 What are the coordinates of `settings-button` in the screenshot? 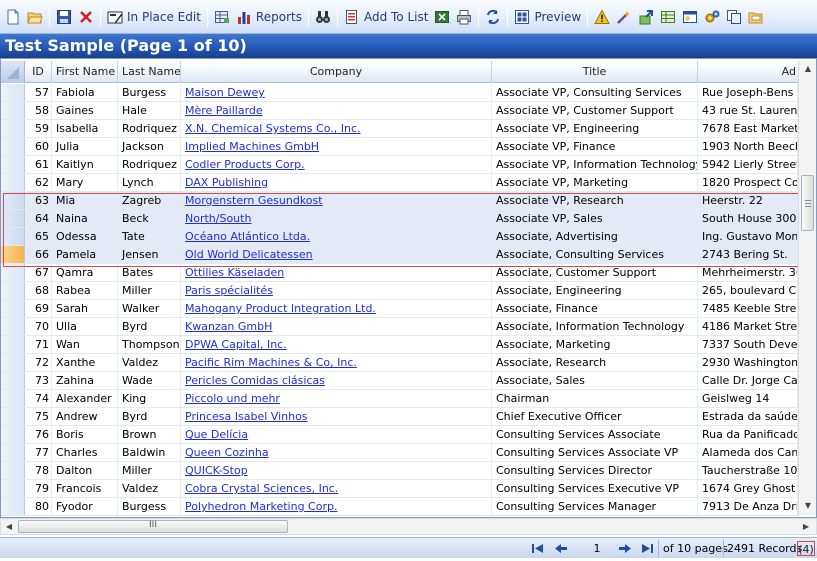 It's located at (712, 17).